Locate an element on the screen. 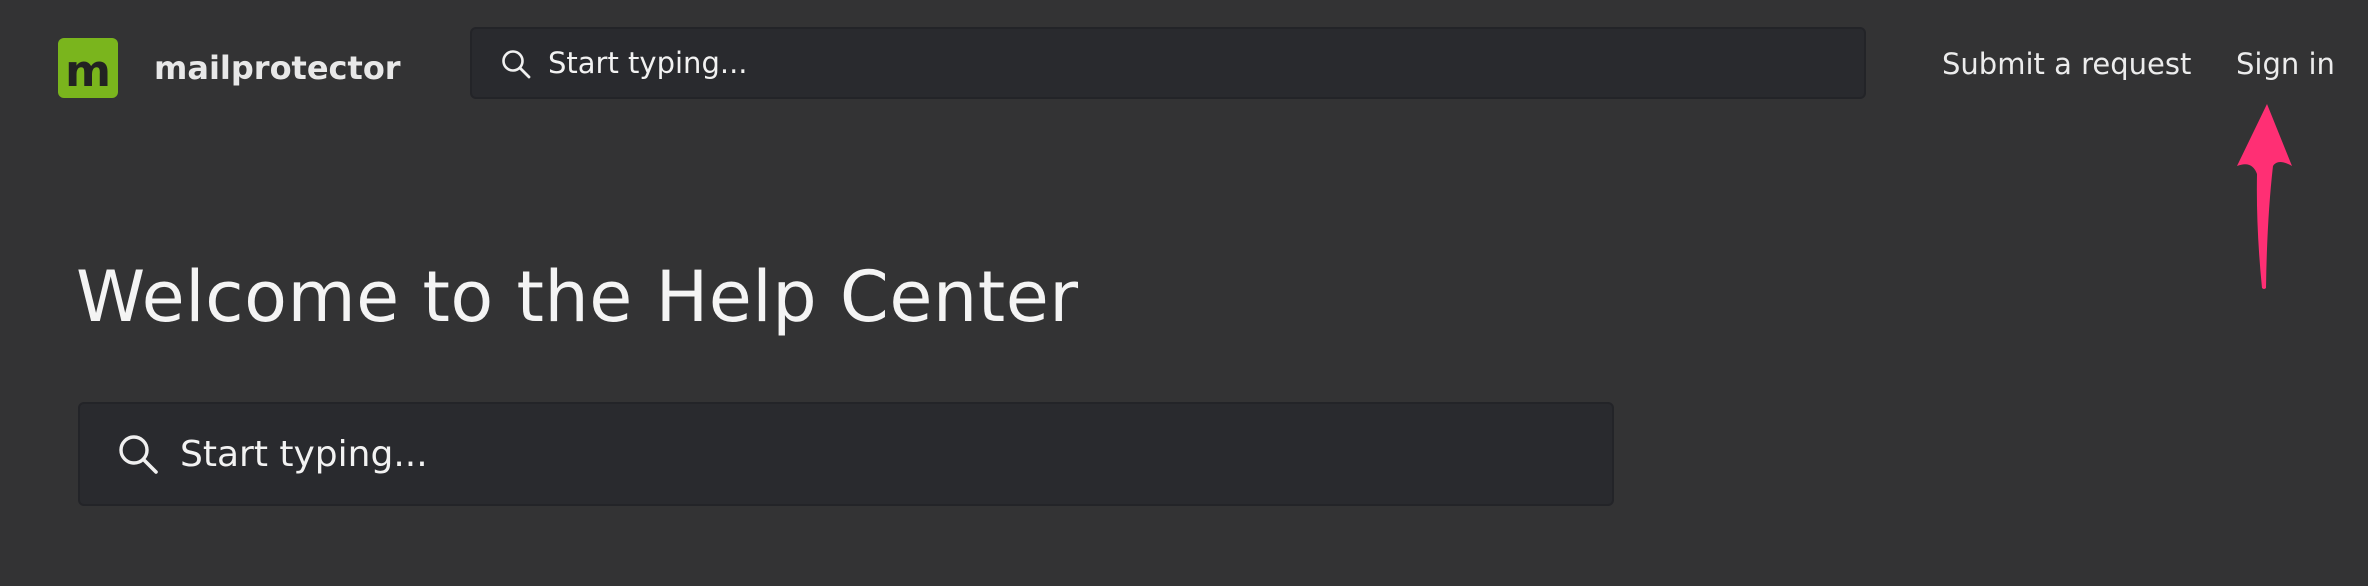  sign-in-link: Sign in is located at coordinates (2285, 64).